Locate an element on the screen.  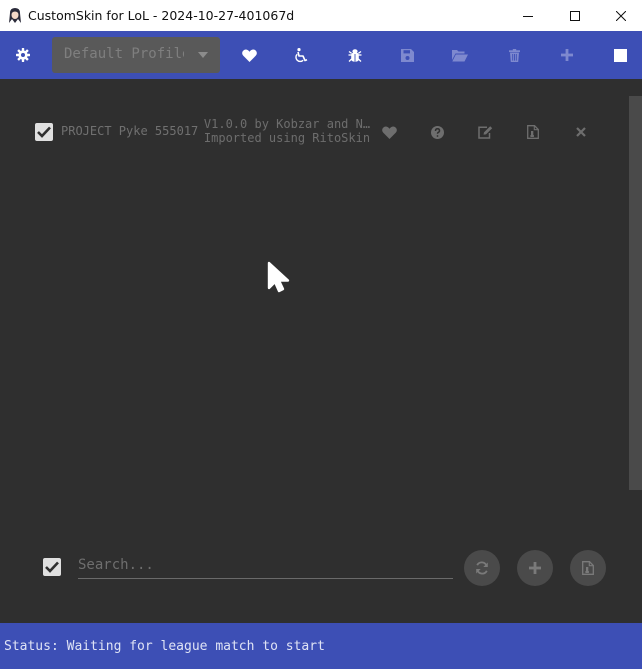
accessibility-button is located at coordinates (301, 55).